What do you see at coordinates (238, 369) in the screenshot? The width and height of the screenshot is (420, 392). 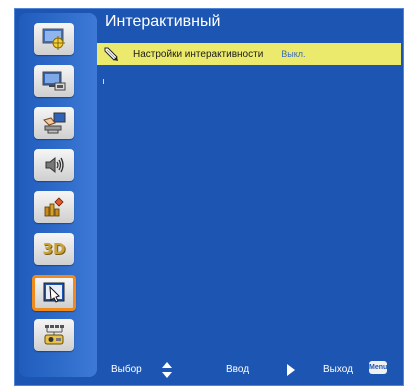 I see `enter-hint-label: Ввод` at bounding box center [238, 369].